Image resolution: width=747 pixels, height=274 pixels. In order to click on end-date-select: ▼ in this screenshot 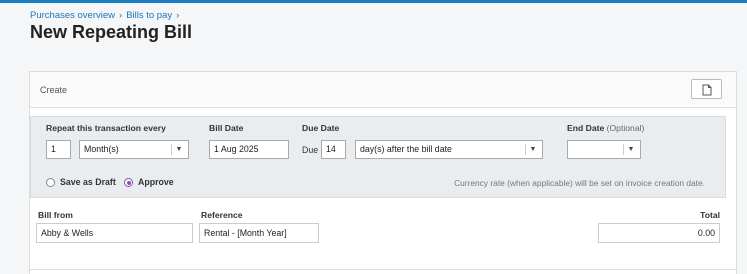, I will do `click(604, 149)`.